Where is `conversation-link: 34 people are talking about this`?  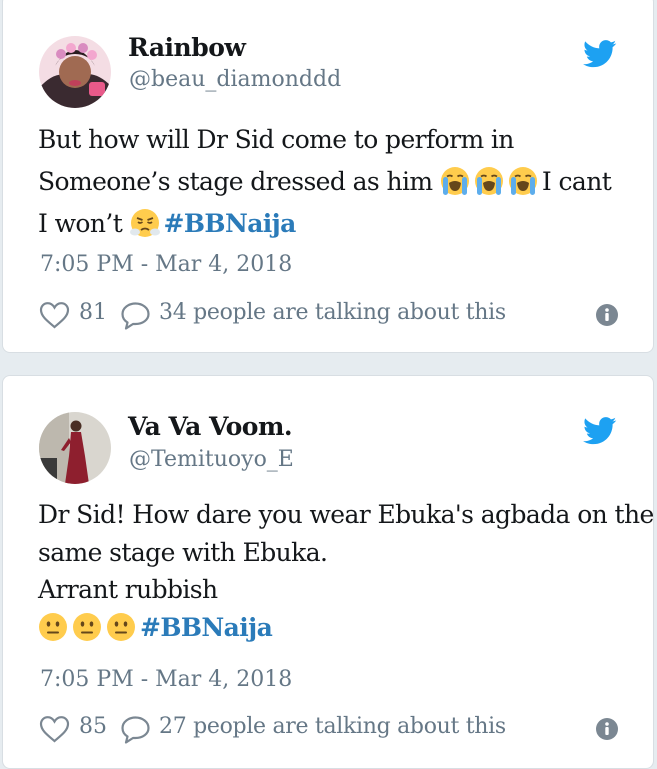
conversation-link: 34 people are talking about this is located at coordinates (332, 312).